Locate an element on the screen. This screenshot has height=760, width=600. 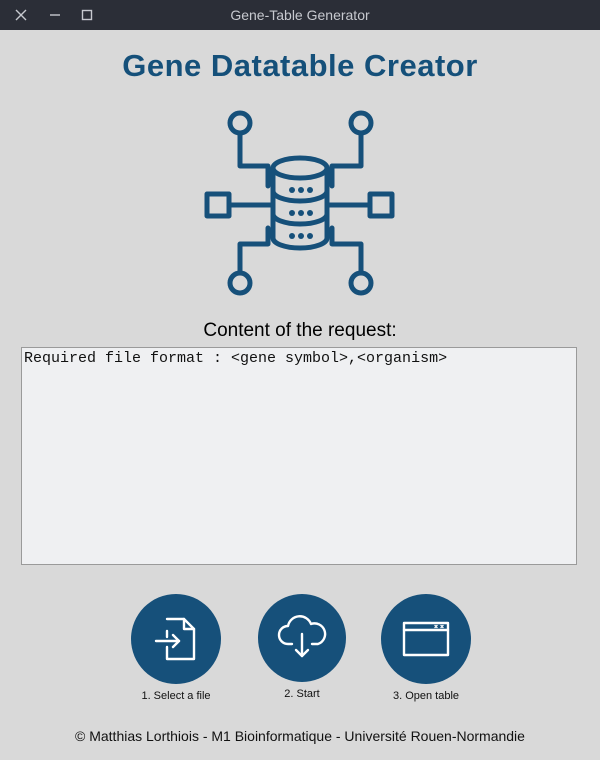
request-label: Content of the request: is located at coordinates (300, 330).